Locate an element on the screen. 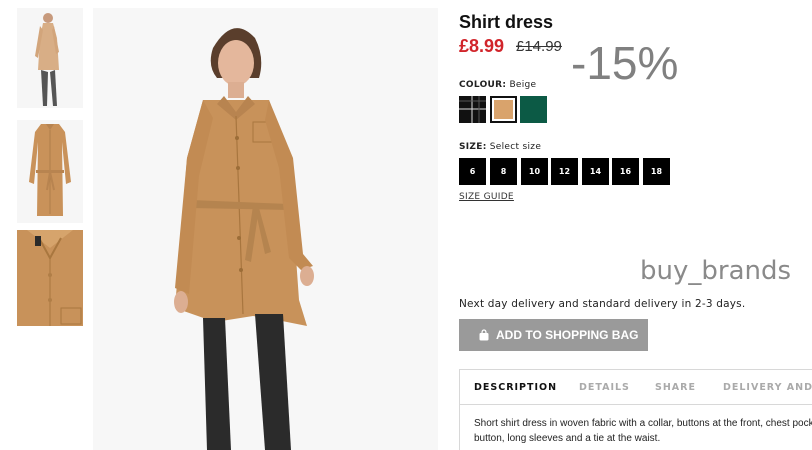 Image resolution: width=812 pixels, height=450 pixels. tab-delivery: DELIVERY AND P is located at coordinates (767, 387).